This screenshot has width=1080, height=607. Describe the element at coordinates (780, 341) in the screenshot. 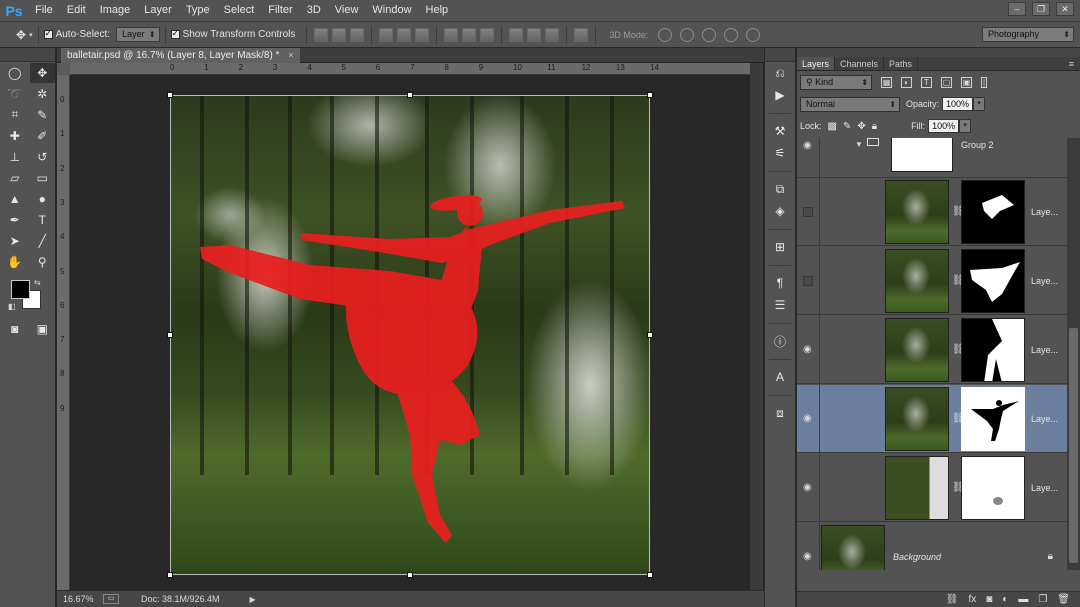

I see `info-panel-icon: ⓘ` at that location.